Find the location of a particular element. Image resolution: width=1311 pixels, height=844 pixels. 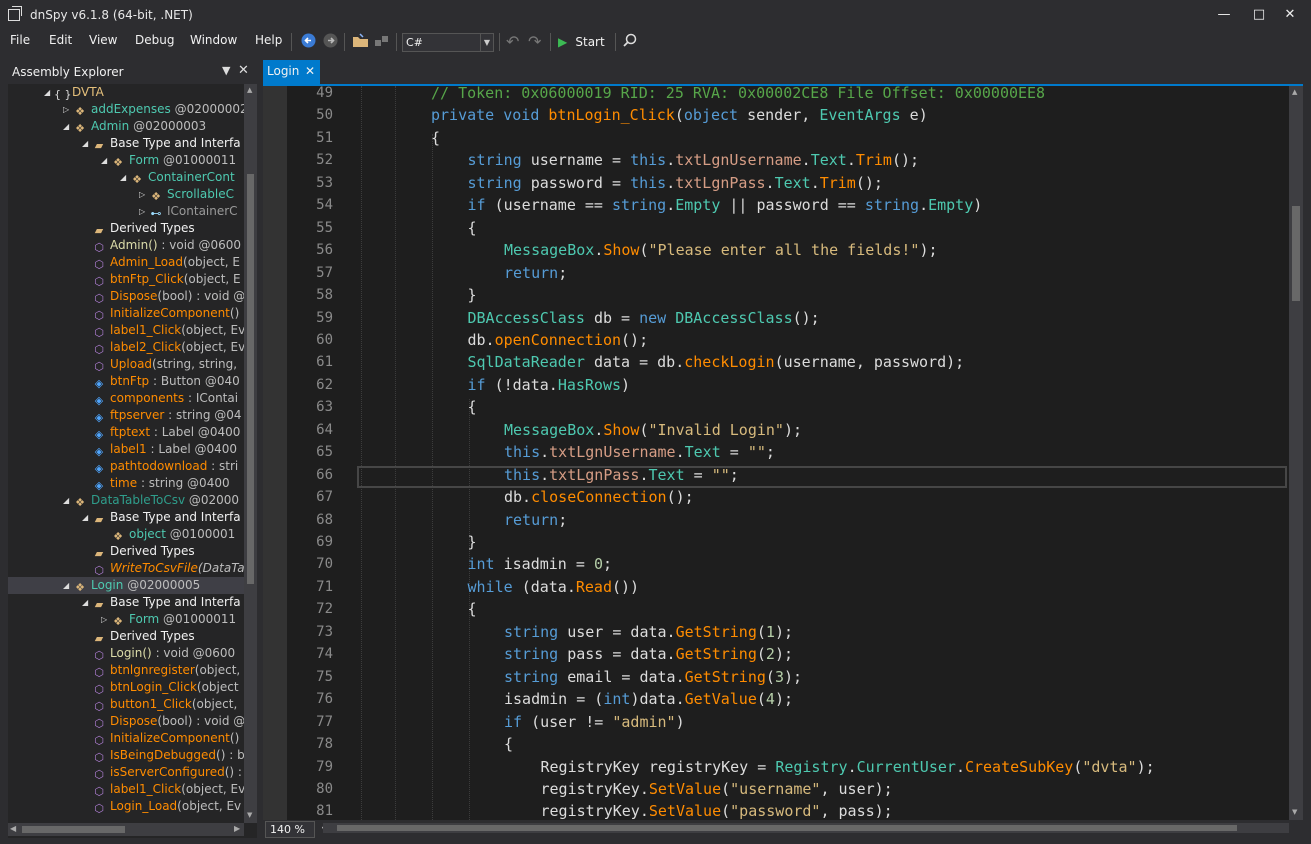

tree-node: ⬡ Admin() : void @0600 is located at coordinates (161, 245).